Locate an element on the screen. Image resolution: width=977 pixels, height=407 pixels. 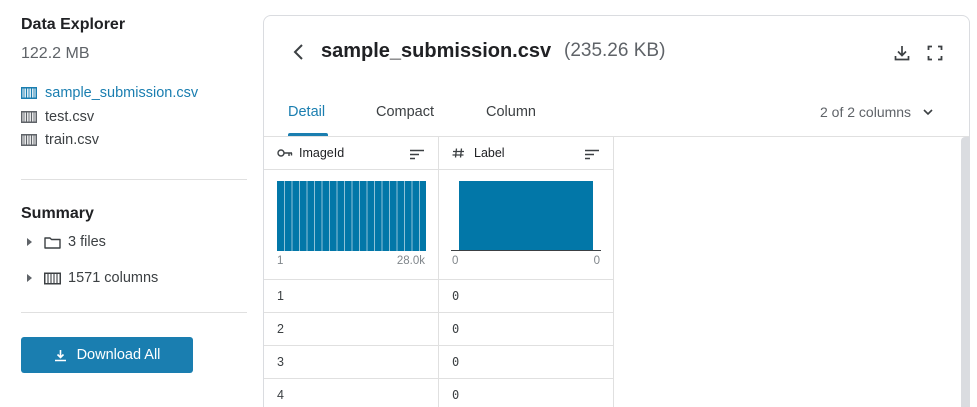
column-count-dropdown: 2 of 2 columns is located at coordinates (876, 112).